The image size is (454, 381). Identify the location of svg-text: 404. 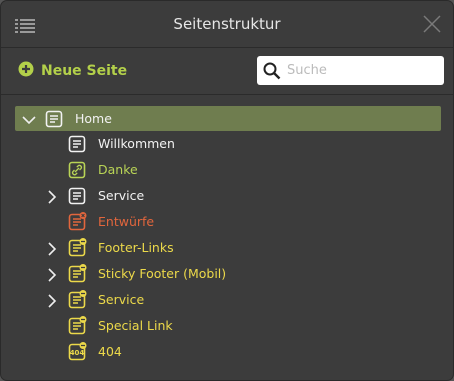
(77, 353).